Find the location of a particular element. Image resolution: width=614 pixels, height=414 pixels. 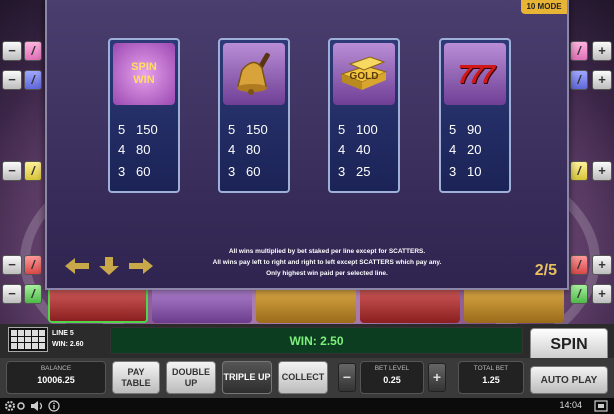

double-up-button: DOUBLE UP is located at coordinates (191, 377).